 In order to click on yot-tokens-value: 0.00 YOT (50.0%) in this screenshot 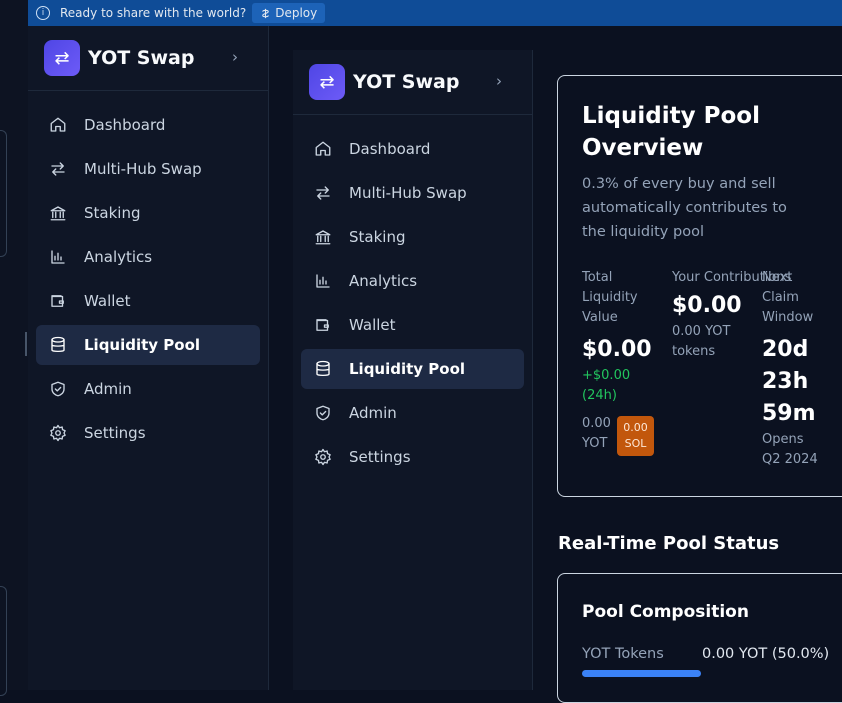, I will do `click(766, 654)`.